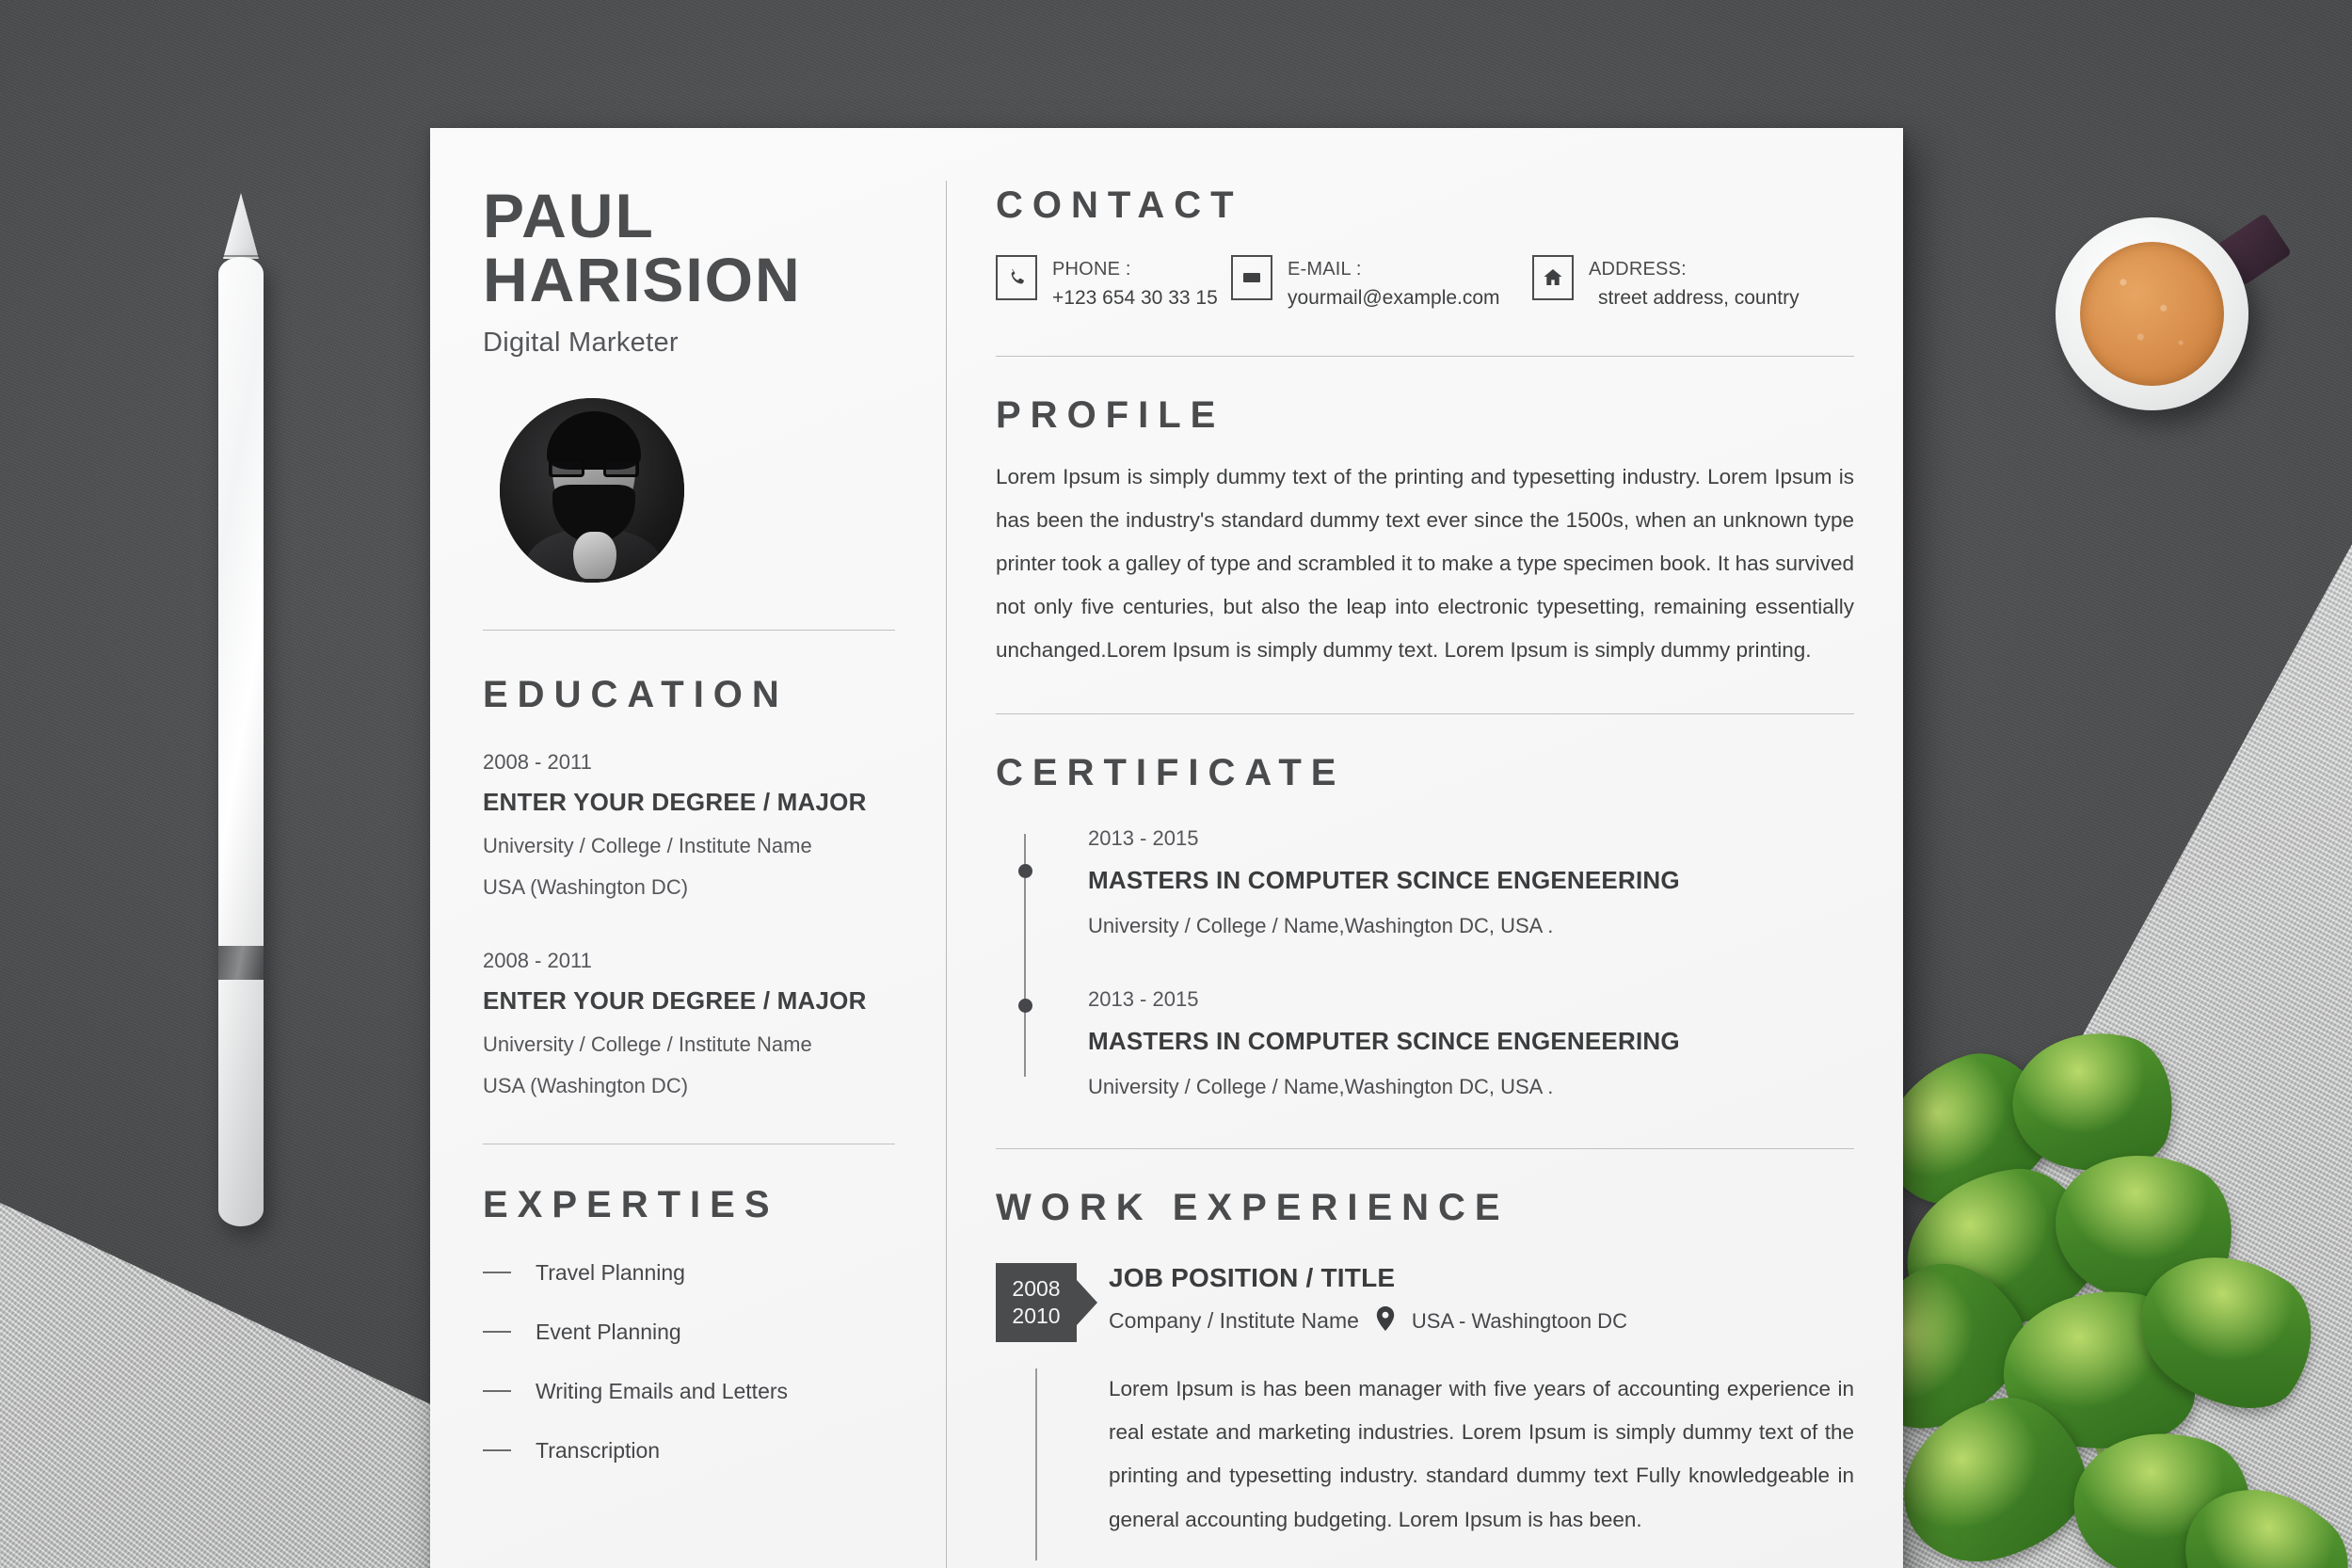 This screenshot has width=2352, height=1568. What do you see at coordinates (693, 1451) in the screenshot?
I see `list-item: Transcription` at bounding box center [693, 1451].